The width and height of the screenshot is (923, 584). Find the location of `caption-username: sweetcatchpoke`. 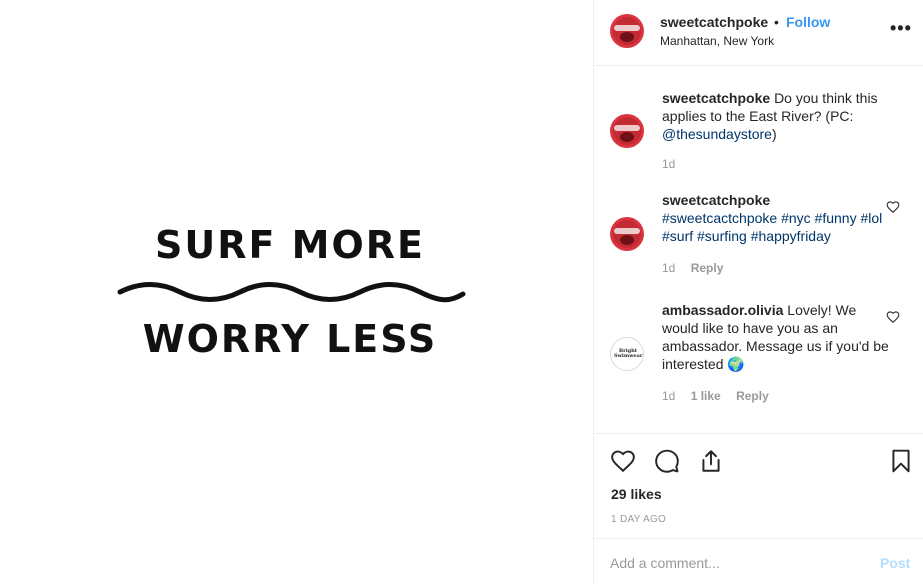

caption-username: sweetcatchpoke is located at coordinates (716, 98).